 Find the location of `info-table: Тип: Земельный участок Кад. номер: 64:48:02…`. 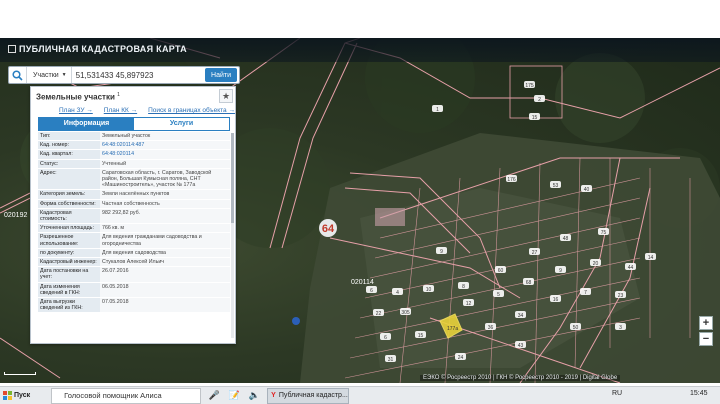

info-table: Тип: Земельный участок Кад. номер: 64:48:02… is located at coordinates (134, 223).